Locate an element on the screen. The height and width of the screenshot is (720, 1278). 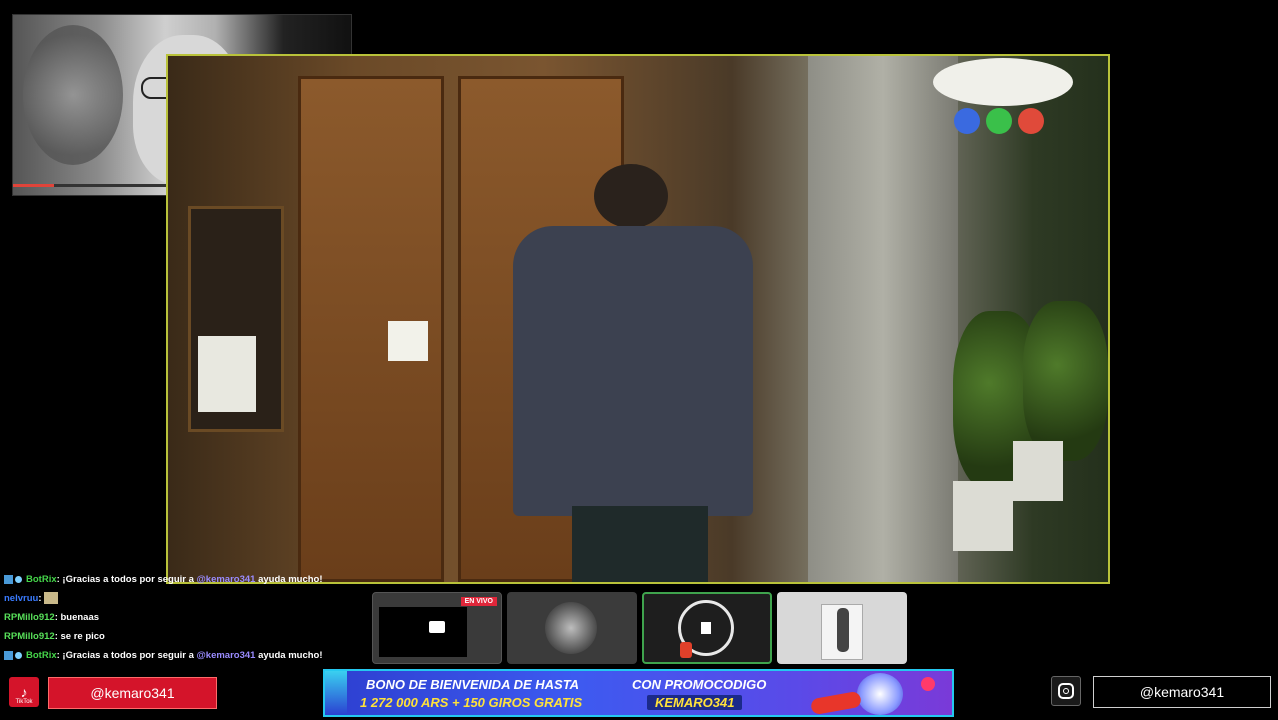
chat-text: : se re pico is located at coordinates (79, 636).